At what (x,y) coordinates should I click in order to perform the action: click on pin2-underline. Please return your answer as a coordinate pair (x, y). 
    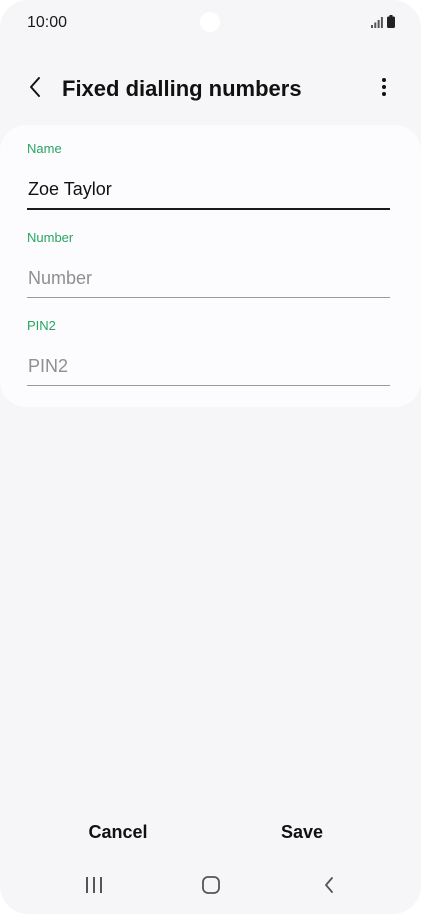
    Looking at the image, I should click on (208, 385).